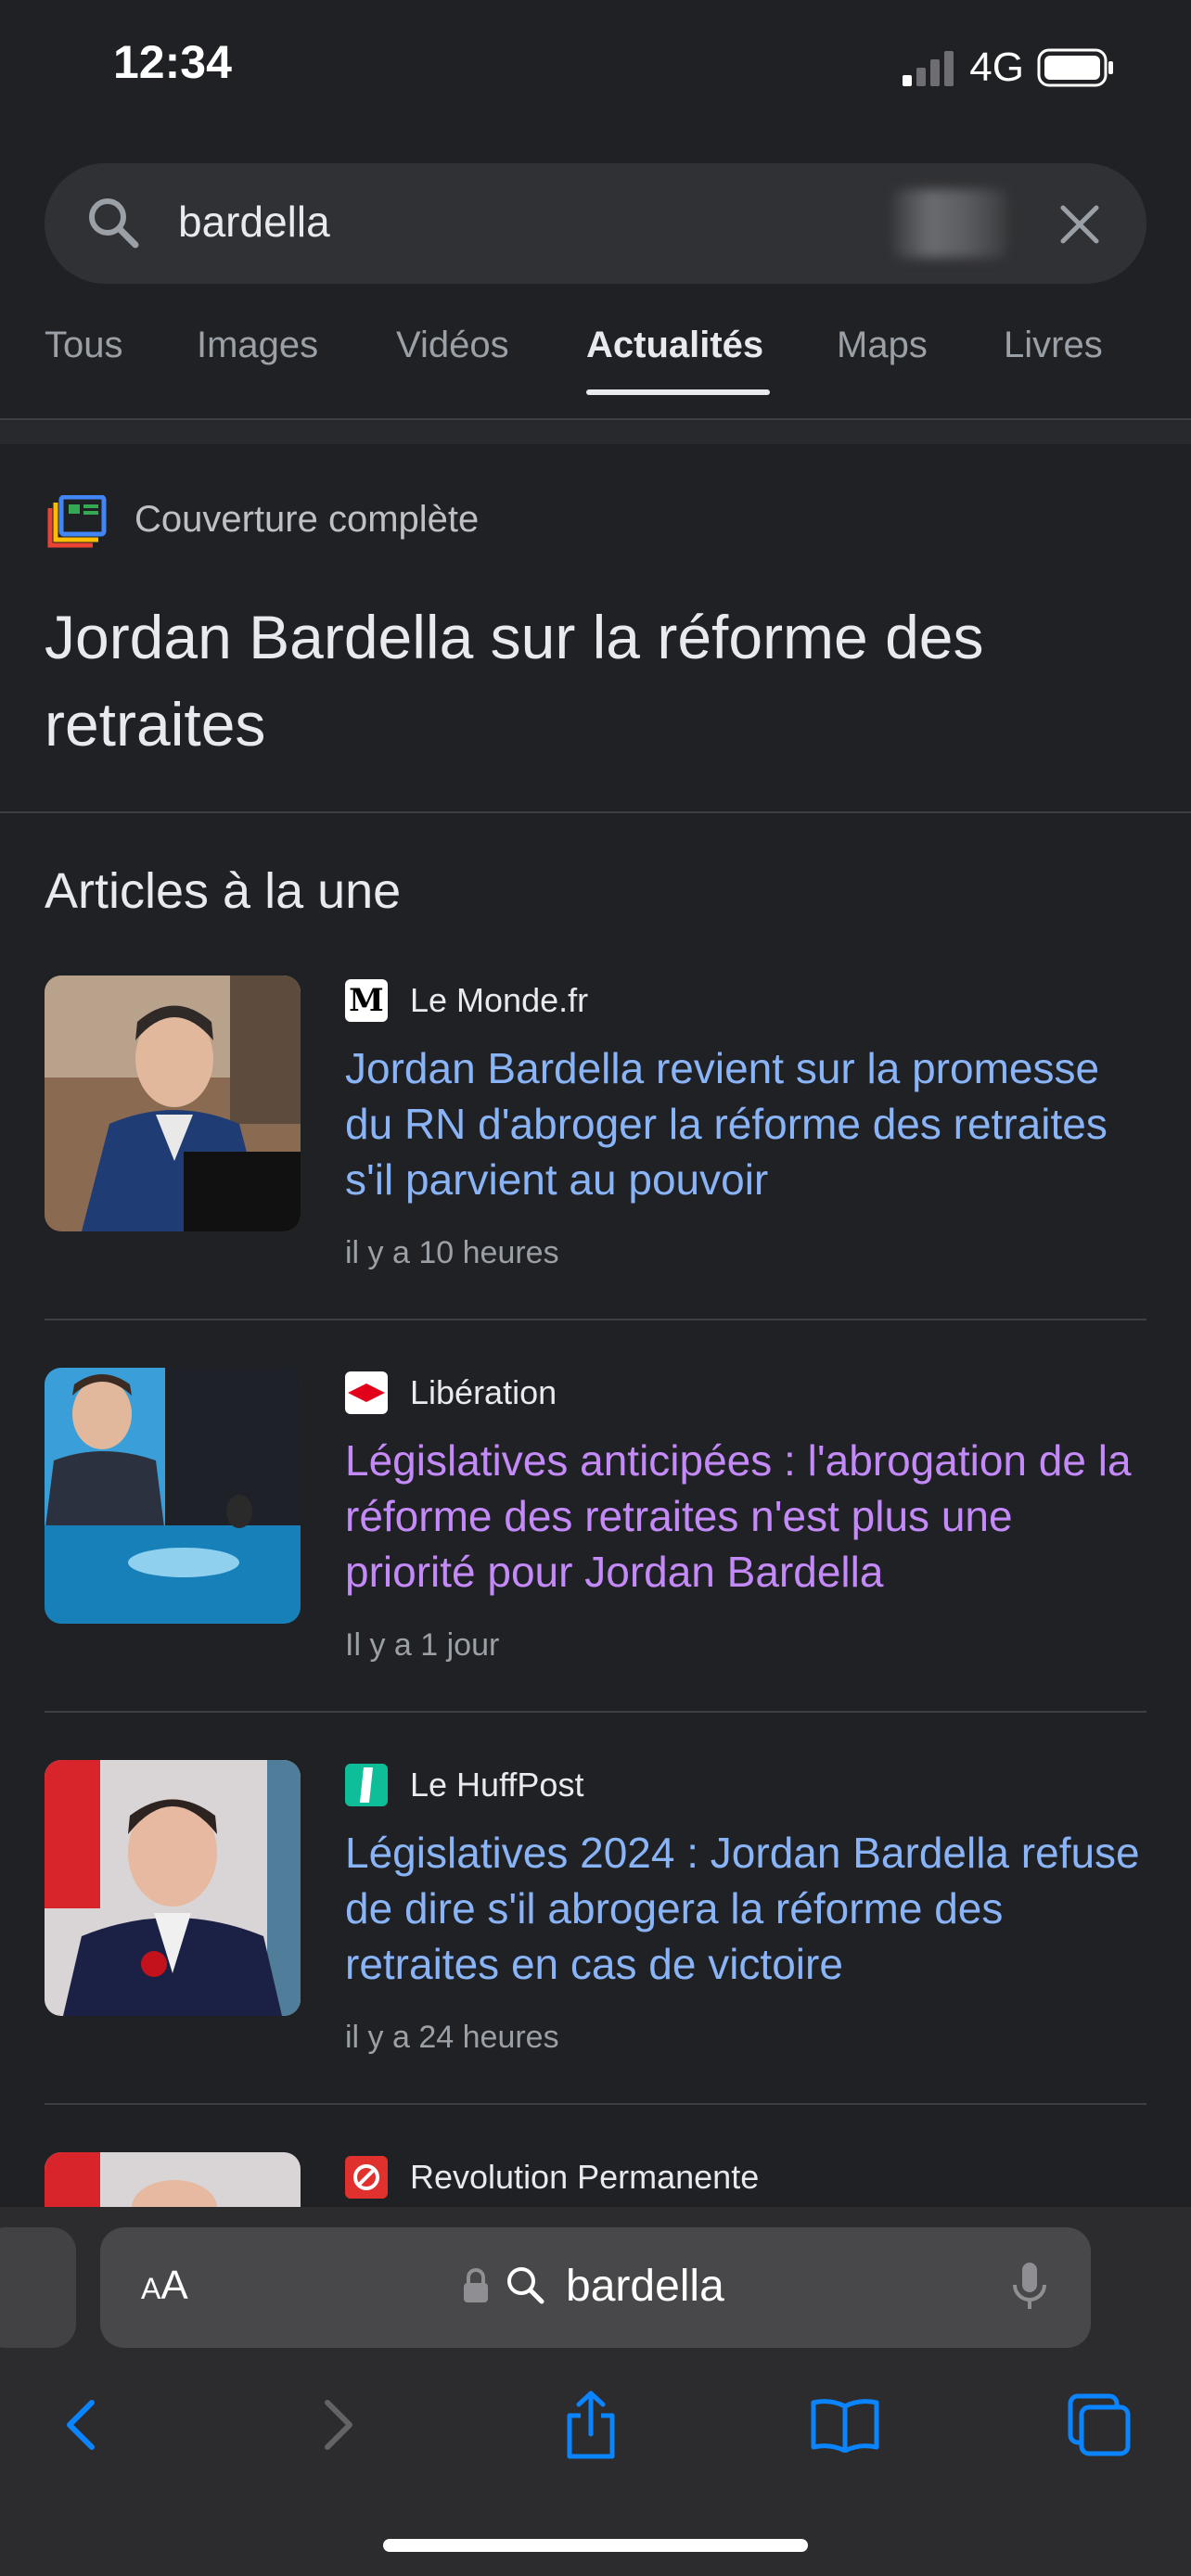 Image resolution: width=1191 pixels, height=2576 pixels. Describe the element at coordinates (366, 1000) in the screenshot. I see `le-monde-logo-icon: M` at that location.